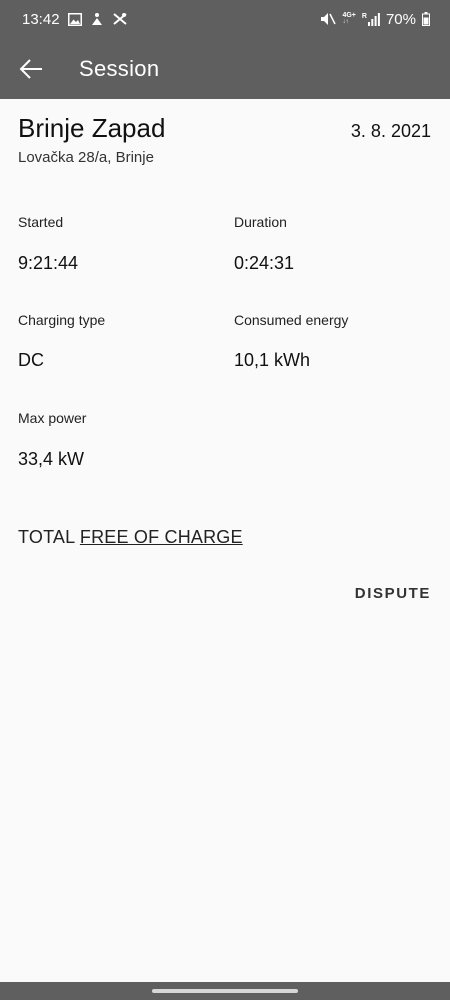 The height and width of the screenshot is (1000, 450). What do you see at coordinates (291, 320) in the screenshot?
I see `consumed-energy-label: Consumed energy` at bounding box center [291, 320].